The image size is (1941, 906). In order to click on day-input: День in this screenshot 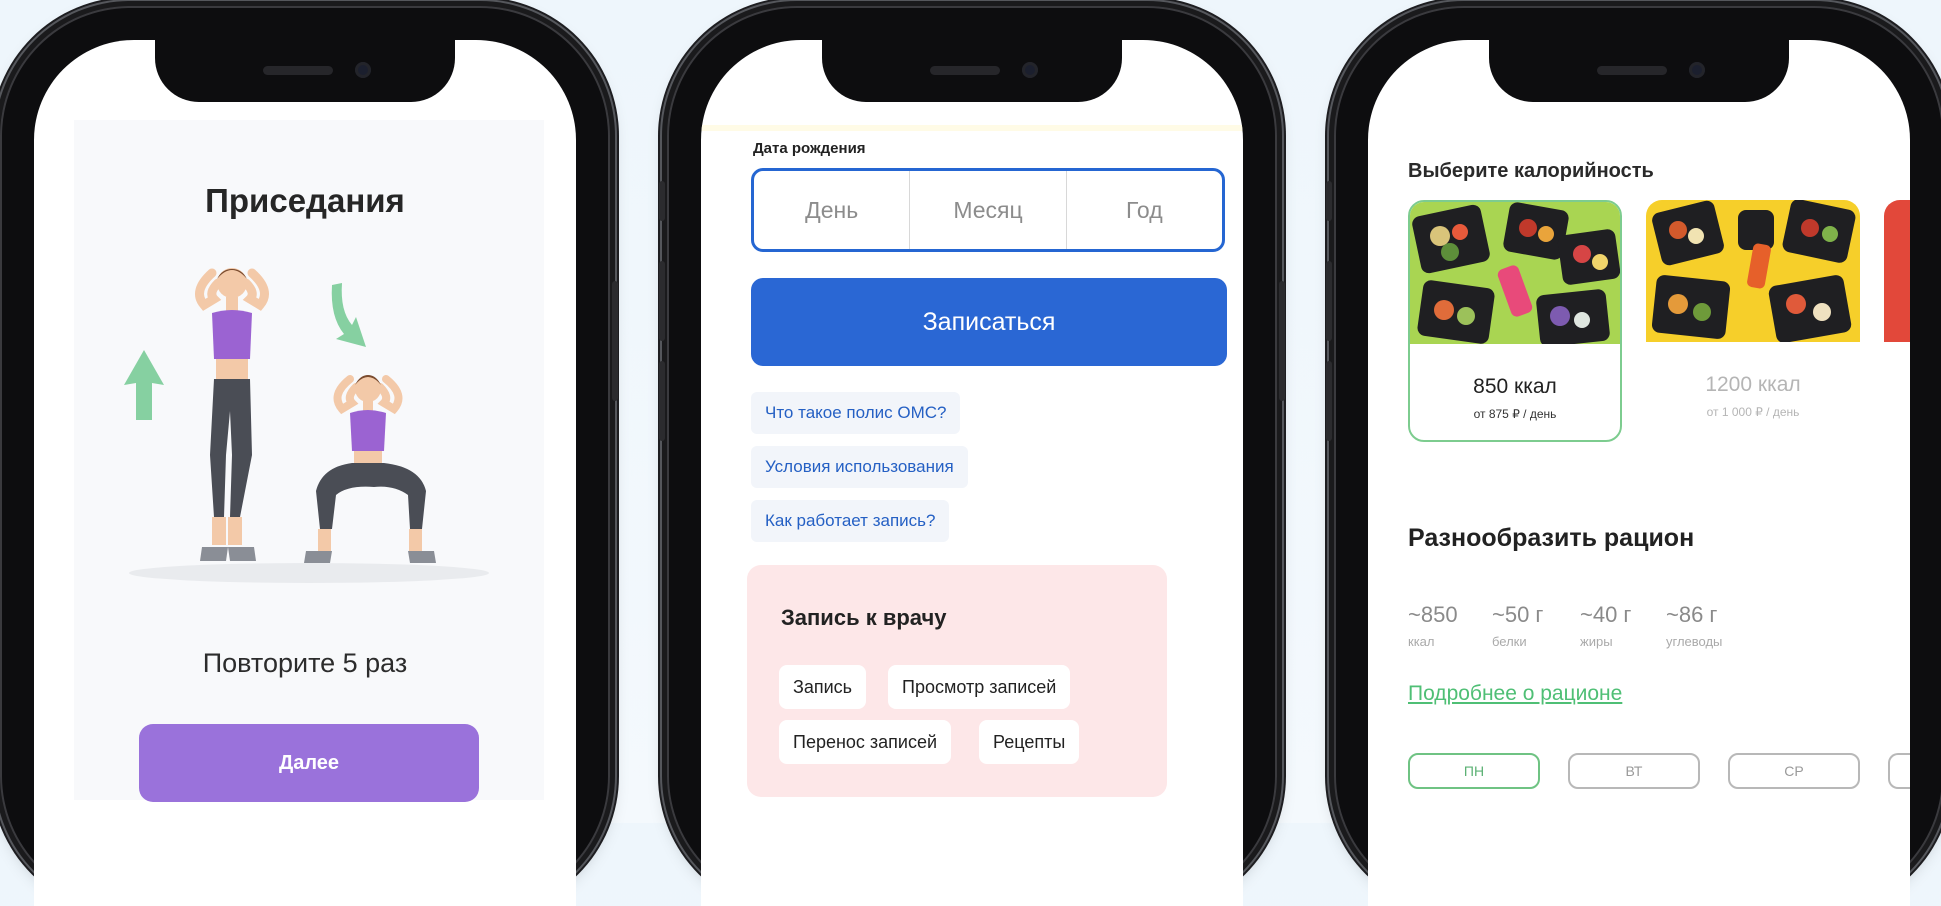, I will do `click(832, 210)`.